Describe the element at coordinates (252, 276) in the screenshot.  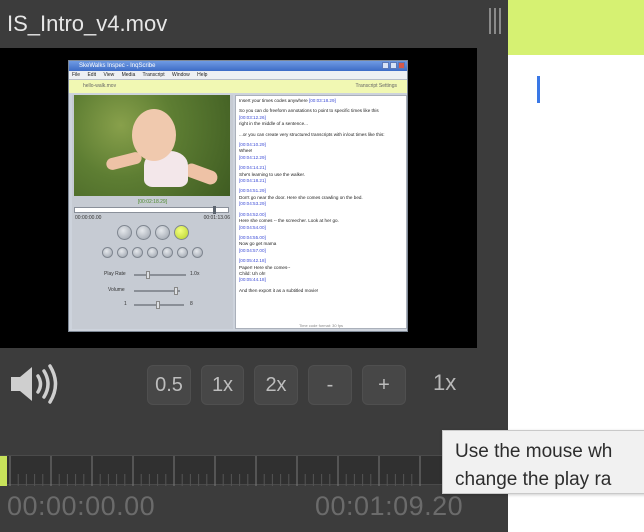
I see `transcript-line: Child: Uh oh! [00:05:44.18]` at that location.